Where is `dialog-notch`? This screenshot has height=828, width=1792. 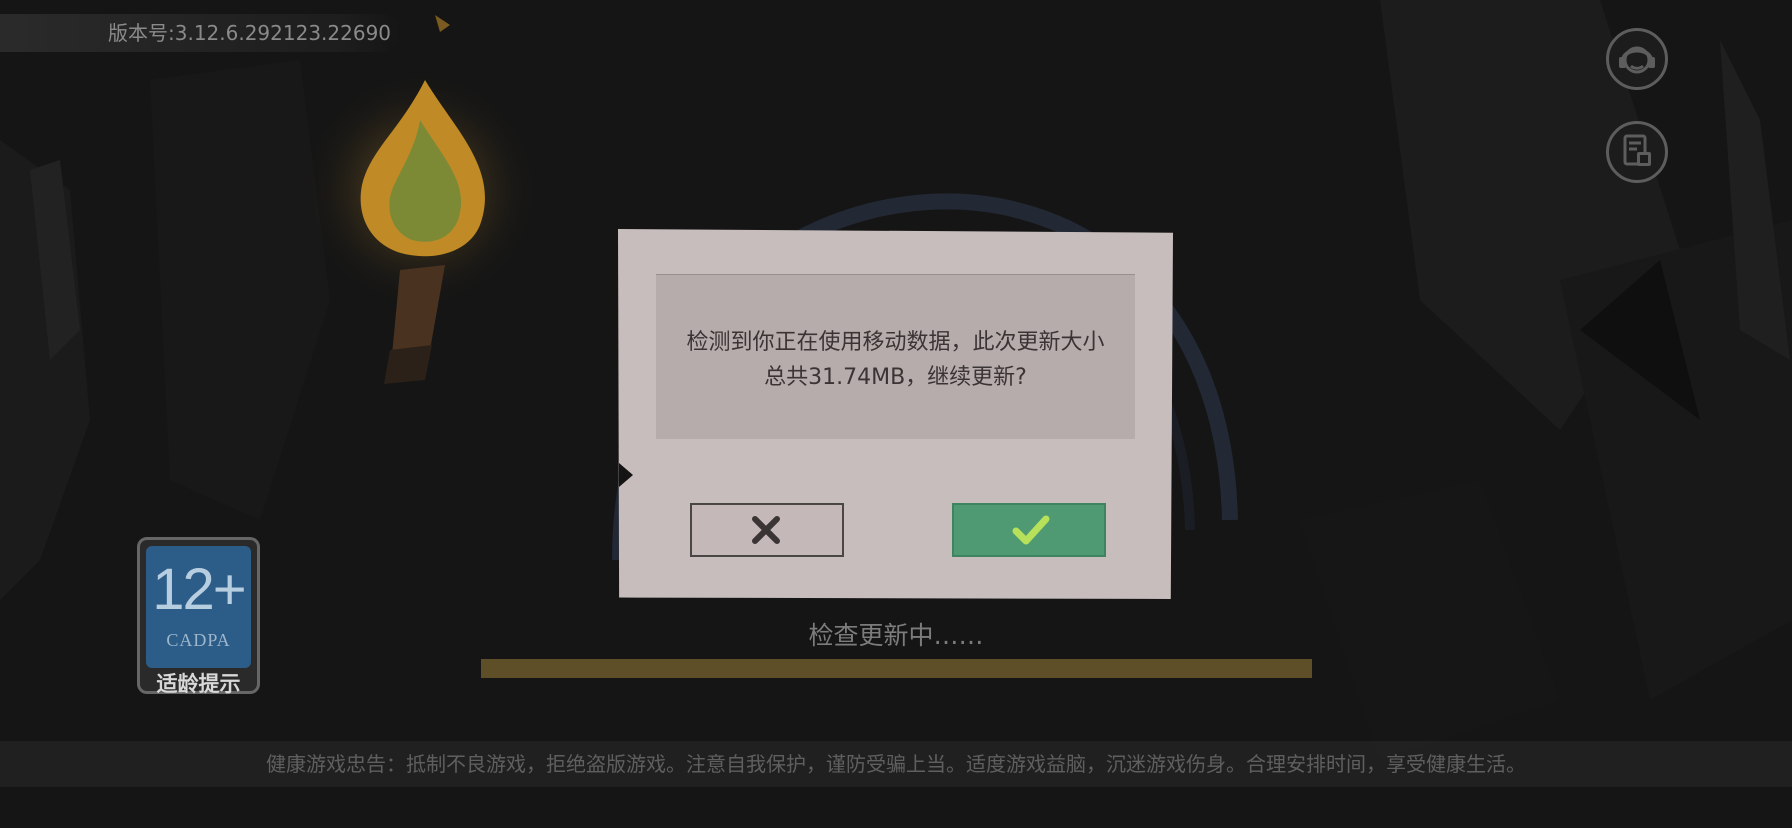
dialog-notch is located at coordinates (626, 475).